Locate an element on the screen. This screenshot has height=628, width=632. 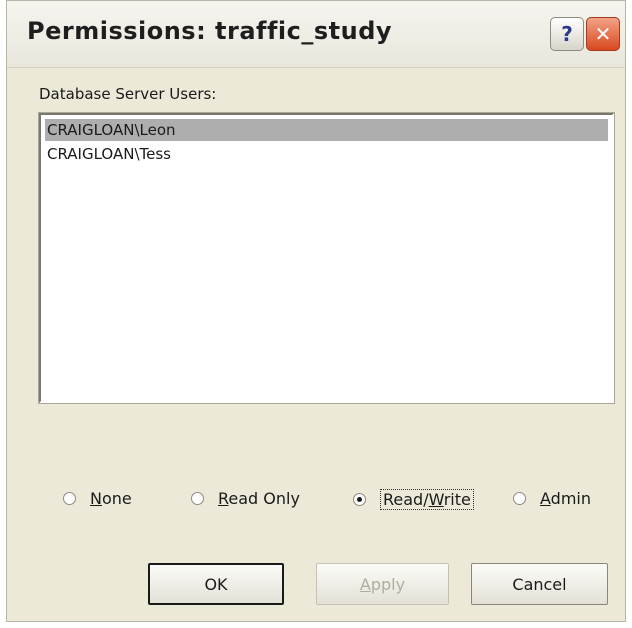
user-list-item: CRAIGLOAN\Tess is located at coordinates (326, 154).